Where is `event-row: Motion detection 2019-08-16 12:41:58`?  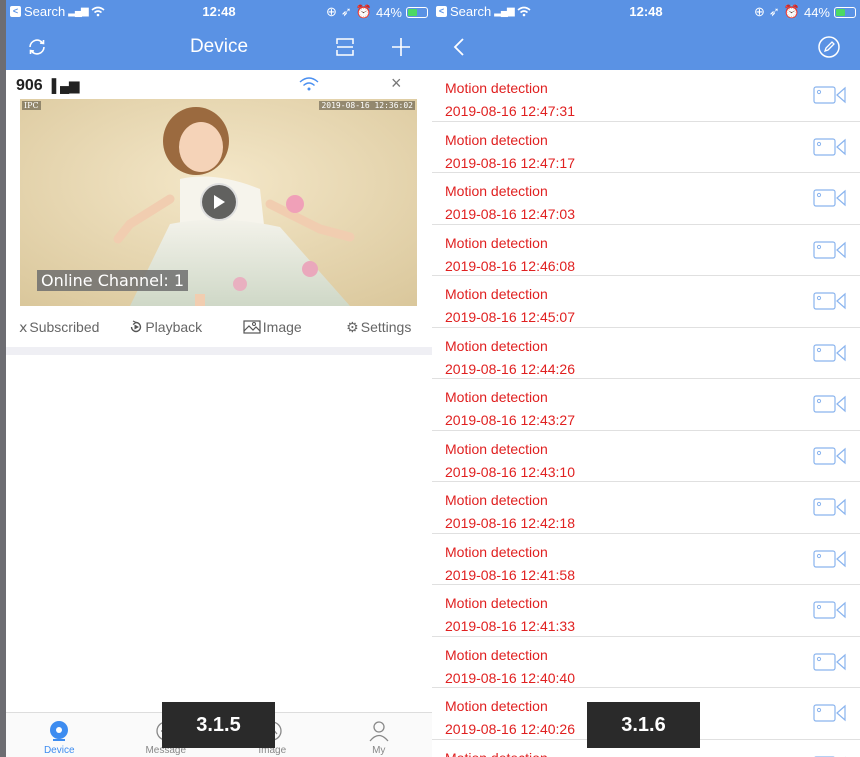
event-row: Motion detection 2019-08-16 12:41:58 is located at coordinates (646, 559).